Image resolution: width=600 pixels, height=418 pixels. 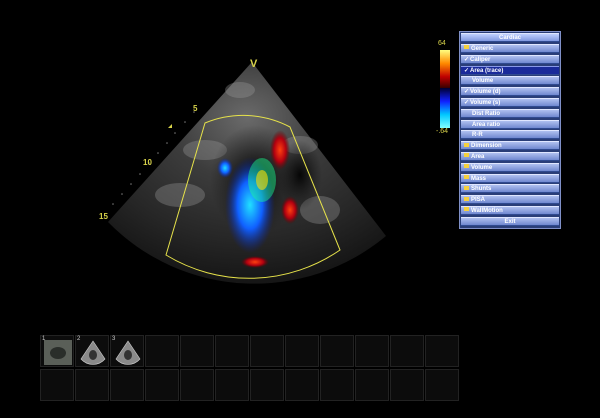 I want to click on menu-item-label: Volume (s), so click(x=485, y=103).